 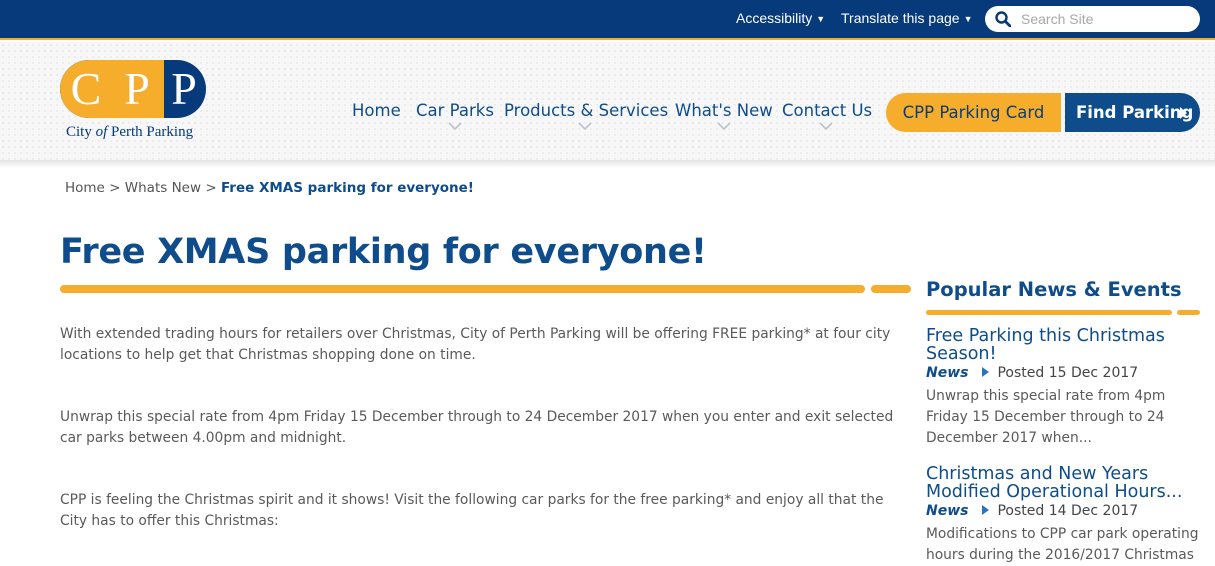 I want to click on news-item-meta: News Posted 15 Dec 2017, so click(x=1032, y=373).